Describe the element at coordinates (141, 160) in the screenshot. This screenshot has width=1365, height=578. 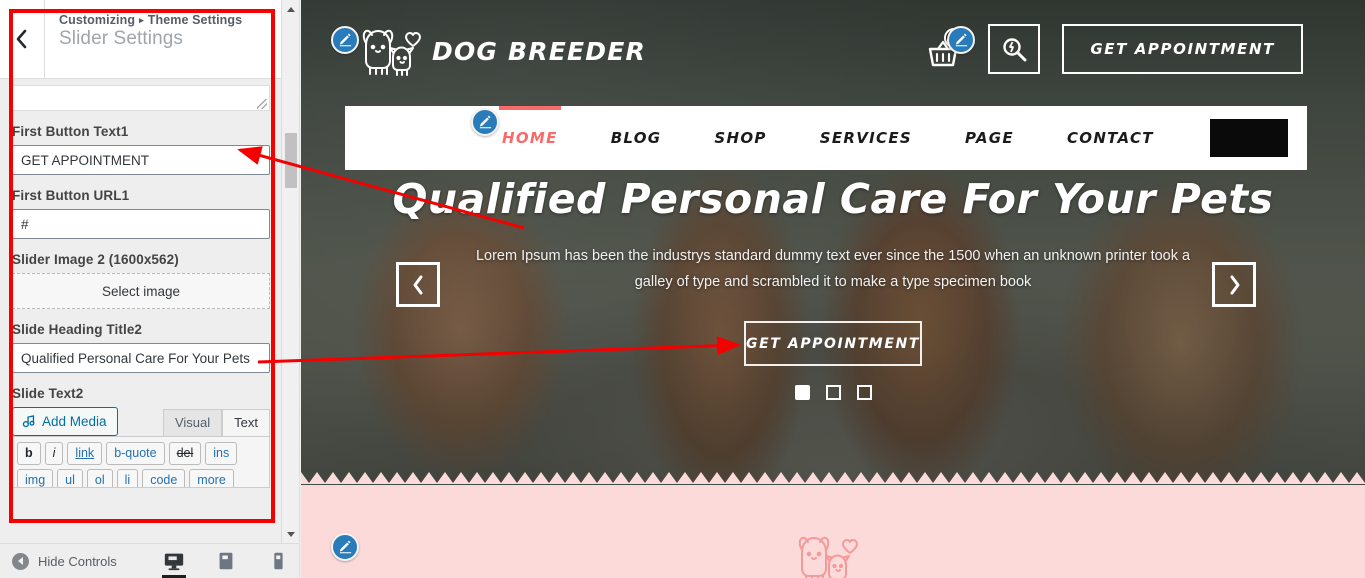
I see `first-button-text-input` at that location.